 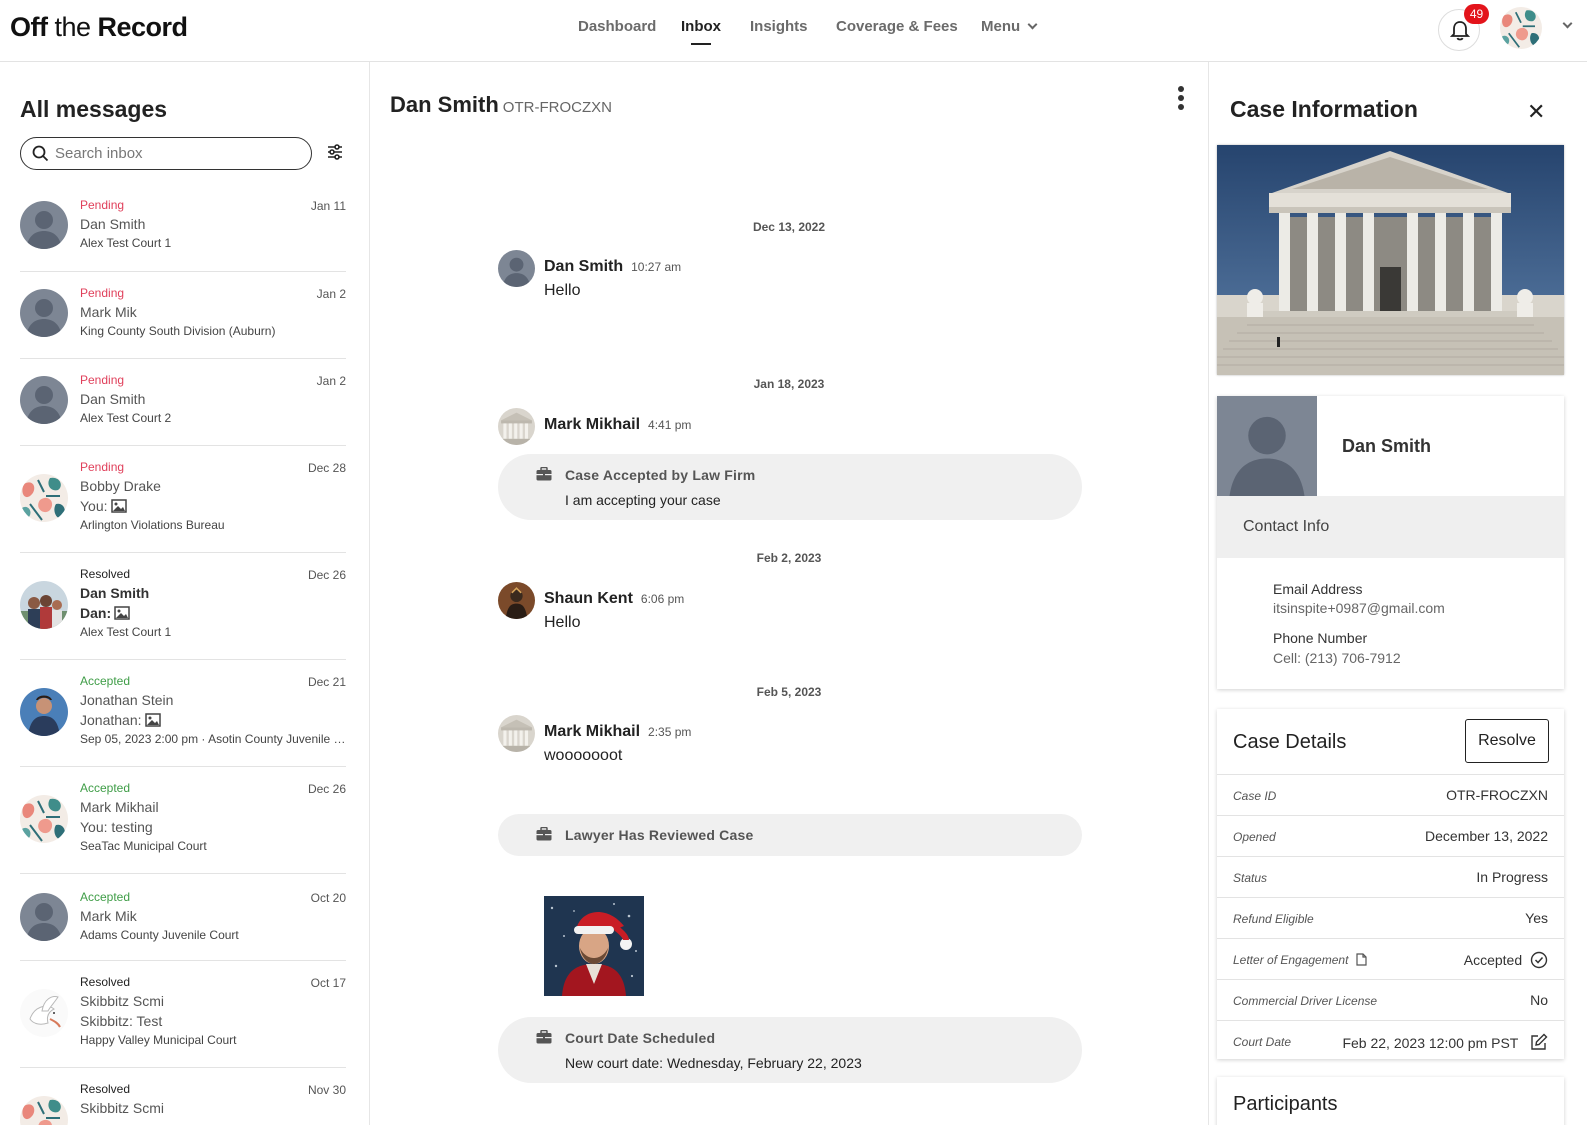 I want to click on nav-menu-label: Menu, so click(x=1001, y=26).